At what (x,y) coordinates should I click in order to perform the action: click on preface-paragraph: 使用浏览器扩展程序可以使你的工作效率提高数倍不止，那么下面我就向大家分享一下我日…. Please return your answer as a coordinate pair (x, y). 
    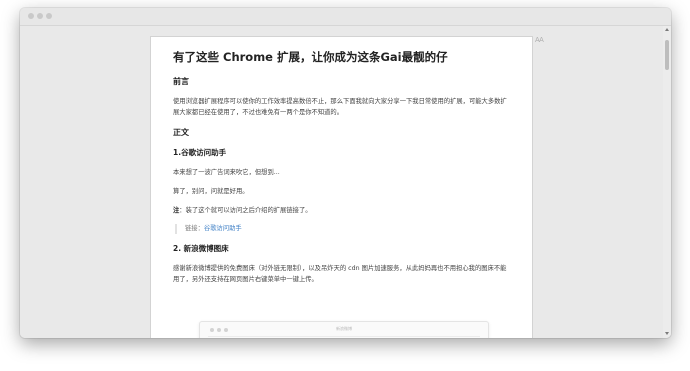
    Looking at the image, I should click on (340, 107).